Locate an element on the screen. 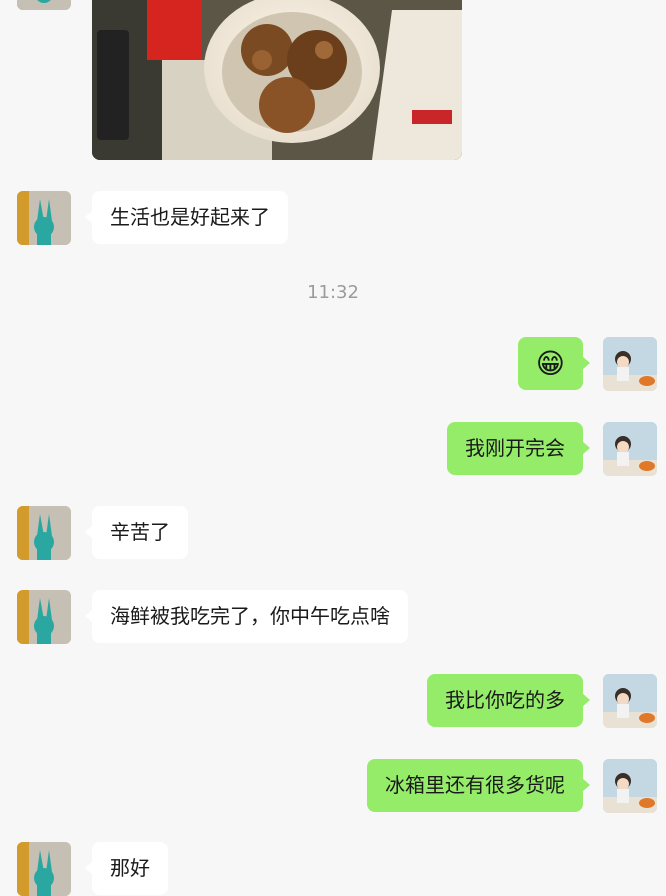 Image resolution: width=666 pixels, height=896 pixels. emoji-message-bubble: 😁 is located at coordinates (554, 363).